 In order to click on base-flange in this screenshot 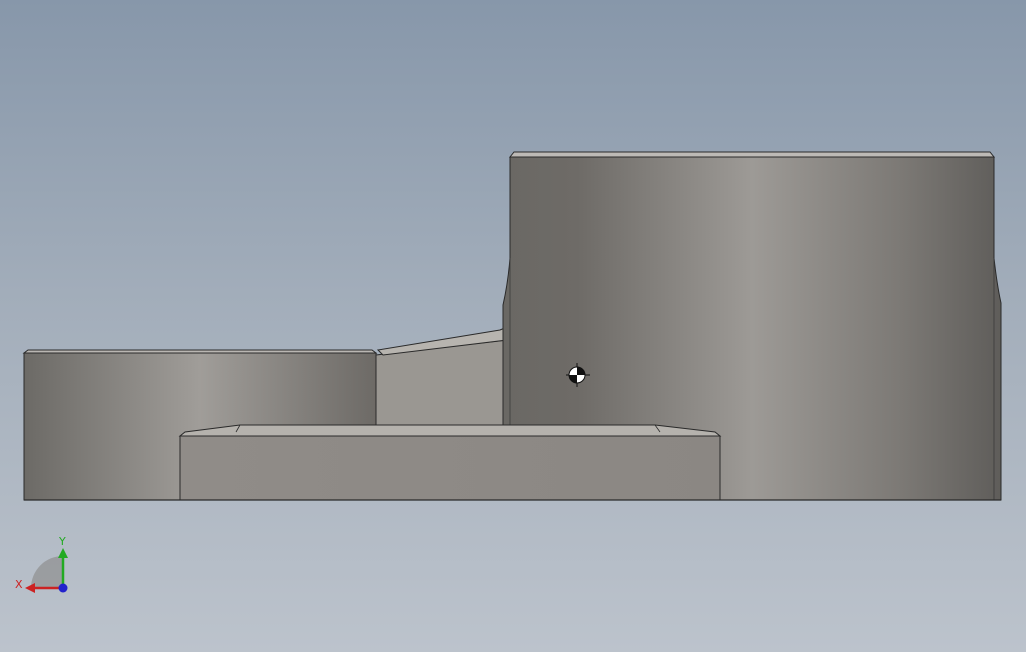, I will do `click(450, 462)`.